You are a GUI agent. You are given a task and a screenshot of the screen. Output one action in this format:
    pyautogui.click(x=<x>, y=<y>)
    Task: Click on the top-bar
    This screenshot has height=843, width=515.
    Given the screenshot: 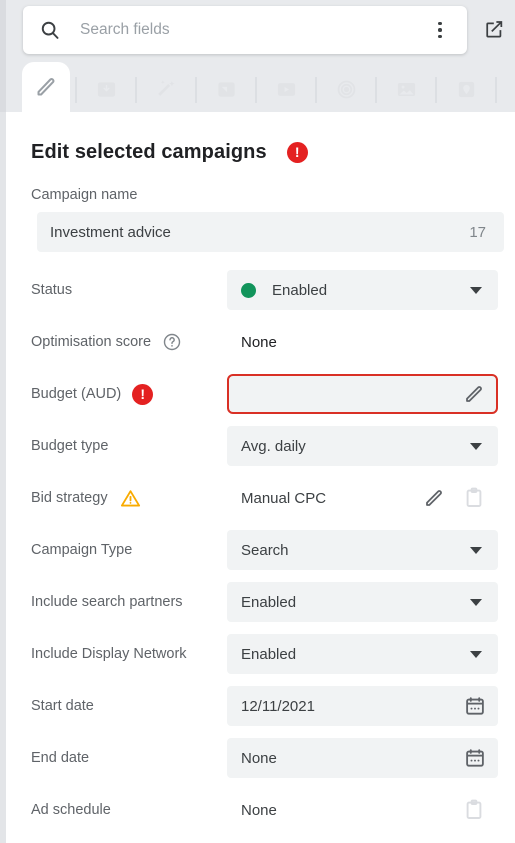 What is the action you would take?
    pyautogui.click(x=257, y=31)
    